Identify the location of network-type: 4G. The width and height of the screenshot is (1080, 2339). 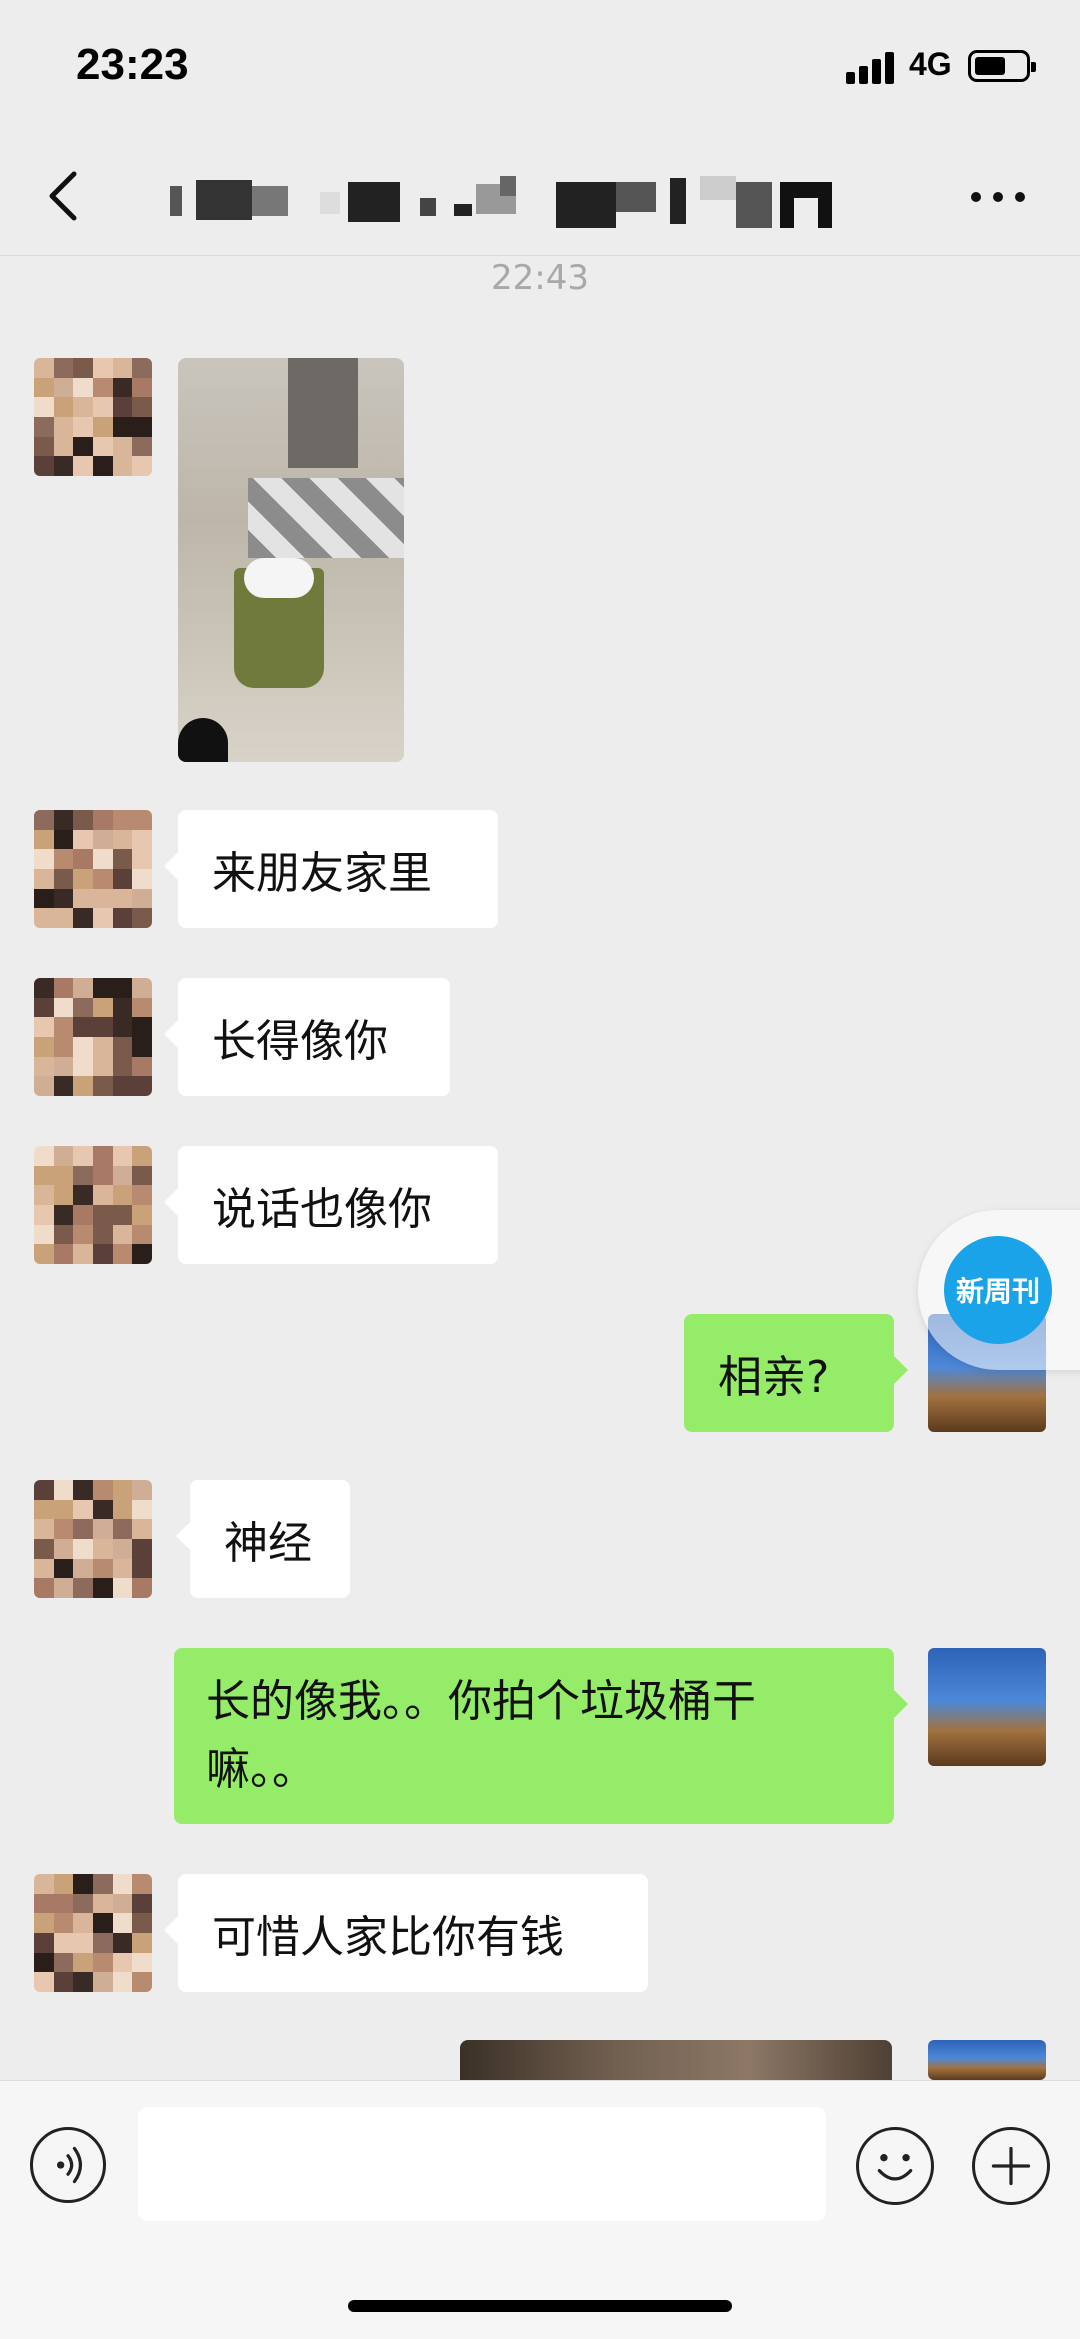
(930, 64).